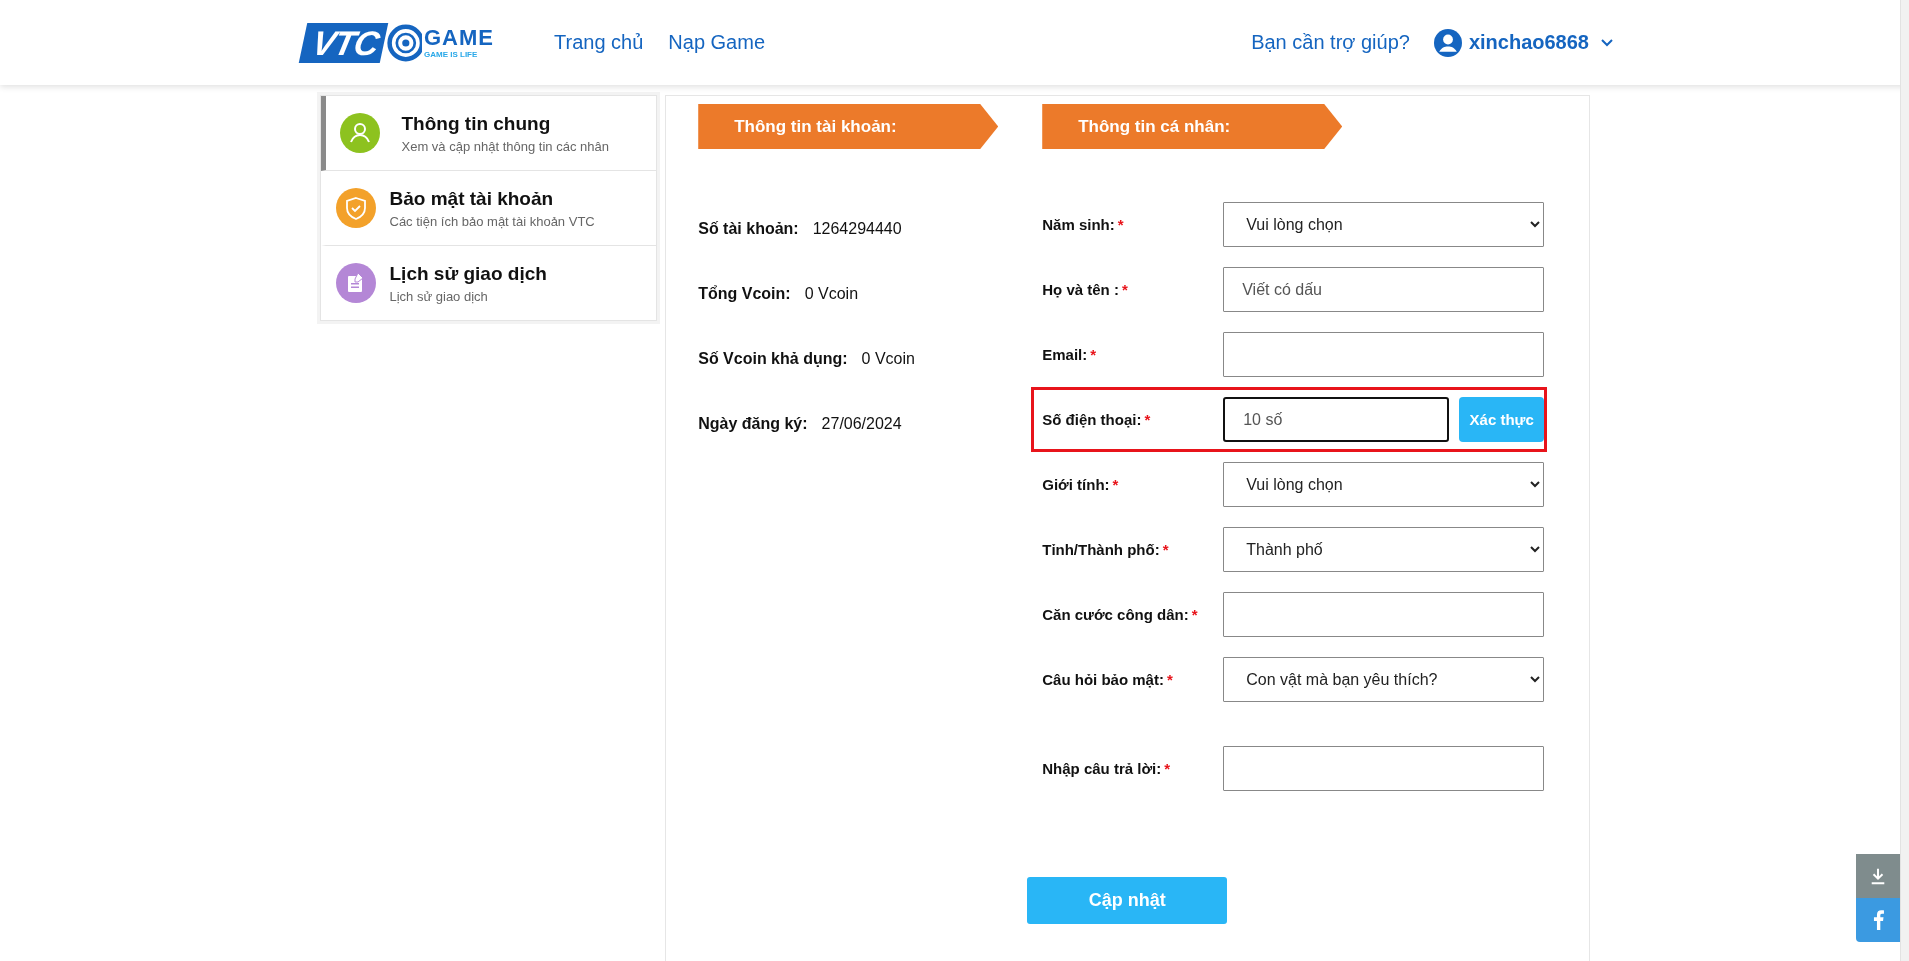 The height and width of the screenshot is (961, 1909). I want to click on username: xinchao6868, so click(1528, 42).